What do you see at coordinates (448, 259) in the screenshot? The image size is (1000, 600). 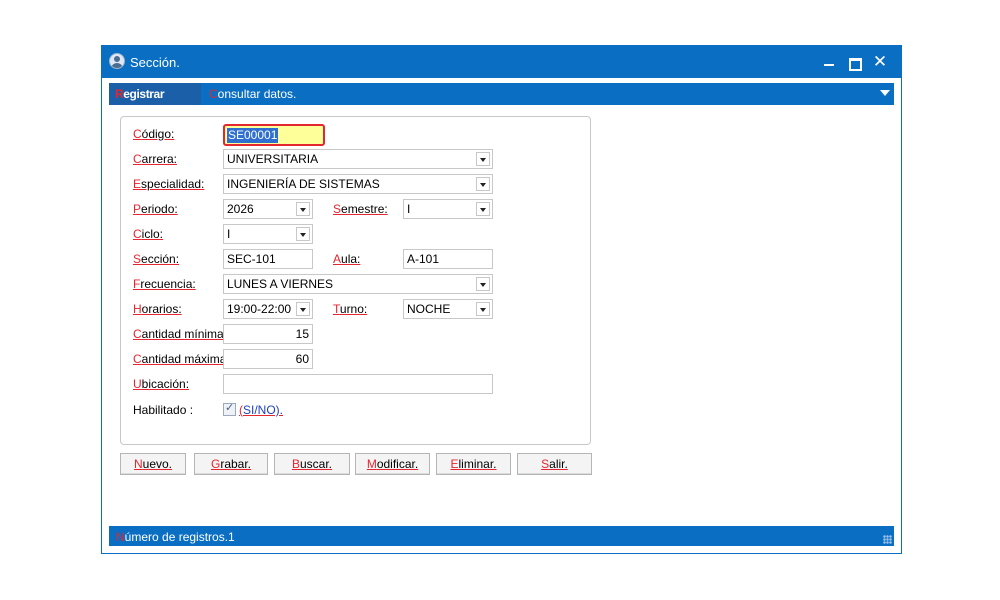 I see `aula-input: A-101` at bounding box center [448, 259].